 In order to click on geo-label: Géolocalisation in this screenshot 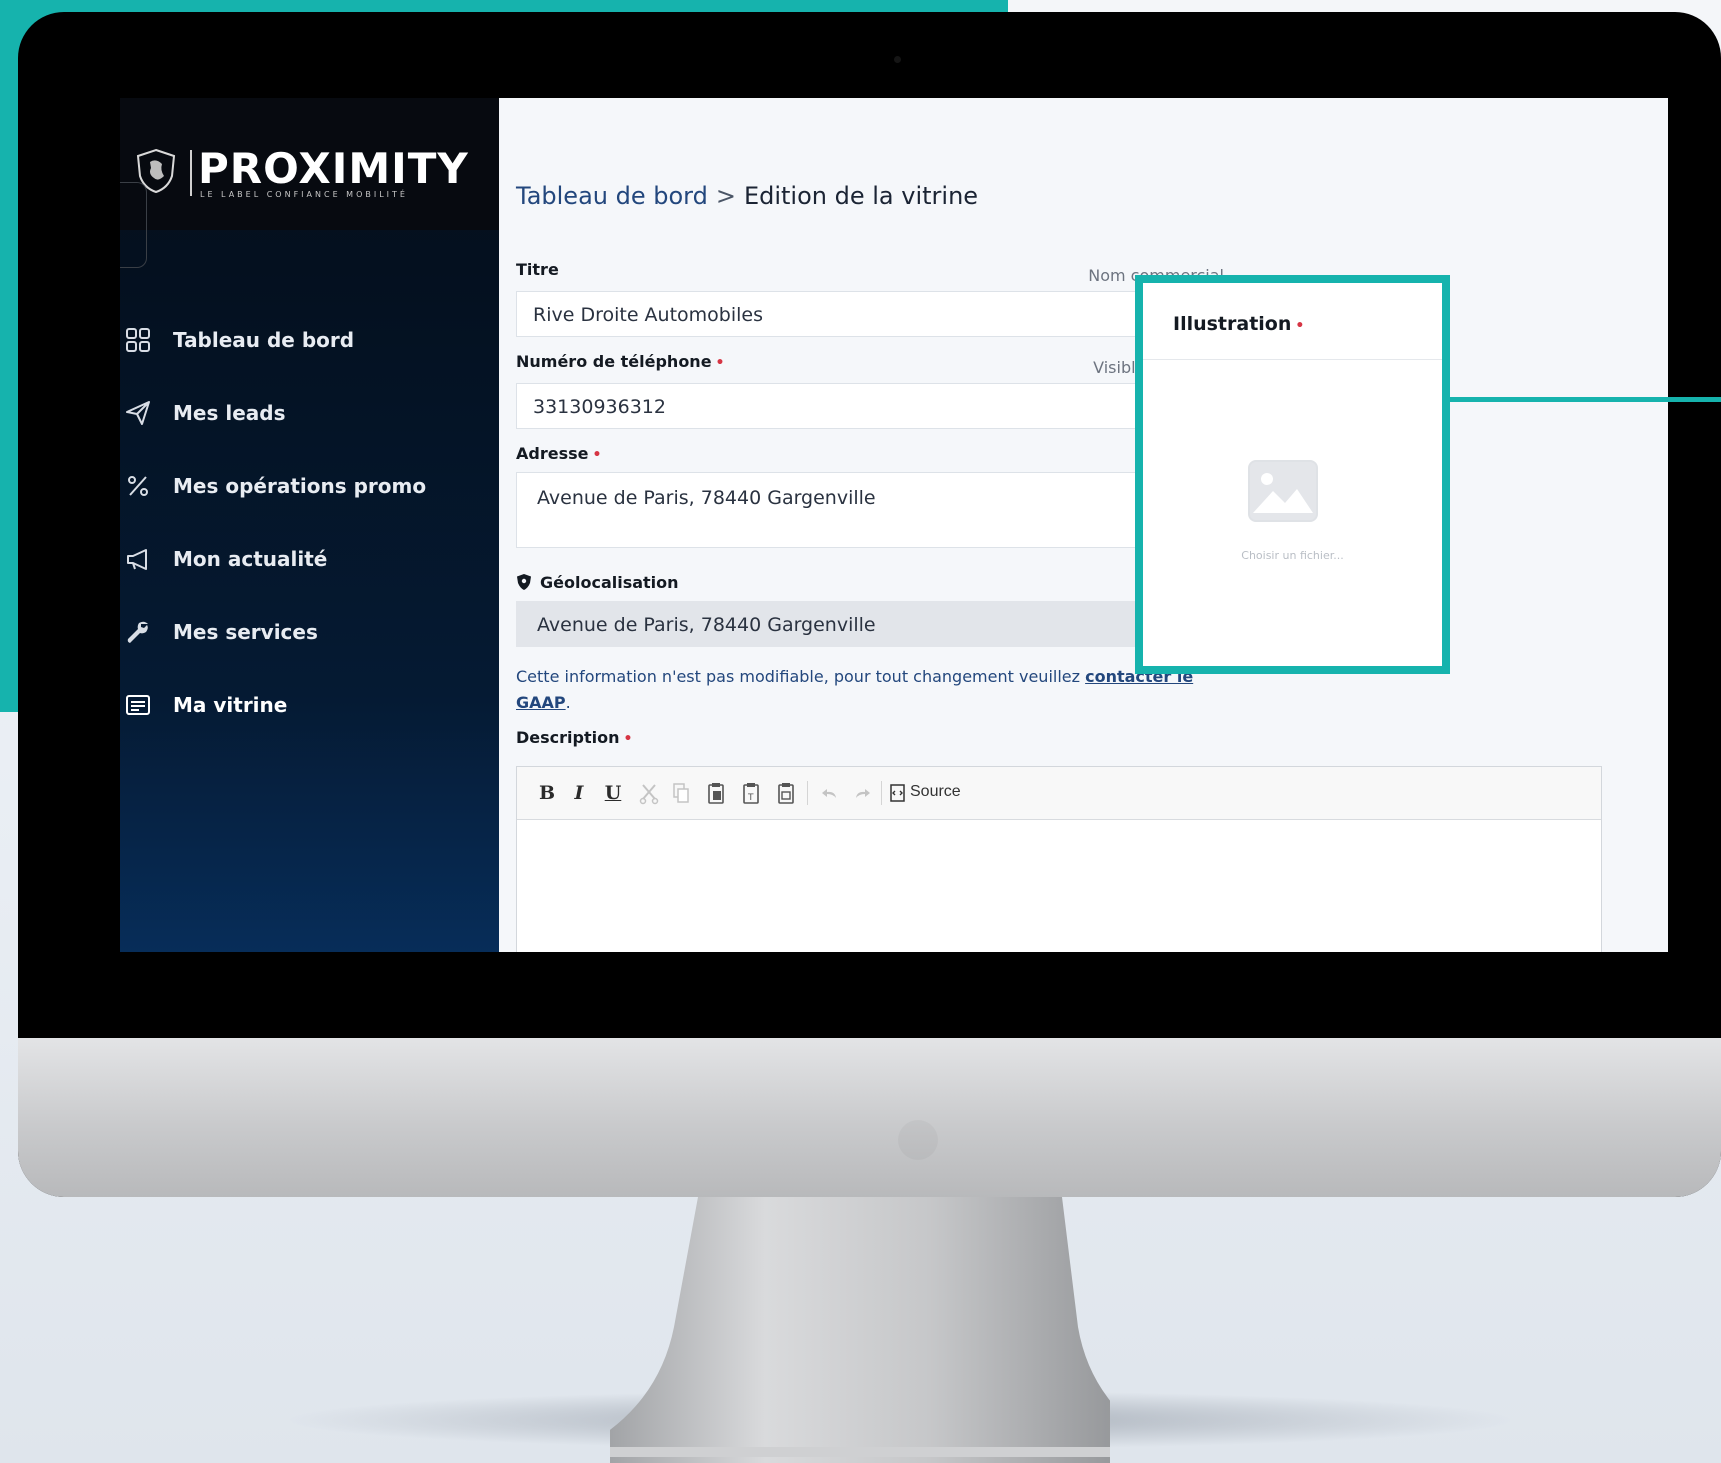, I will do `click(597, 582)`.